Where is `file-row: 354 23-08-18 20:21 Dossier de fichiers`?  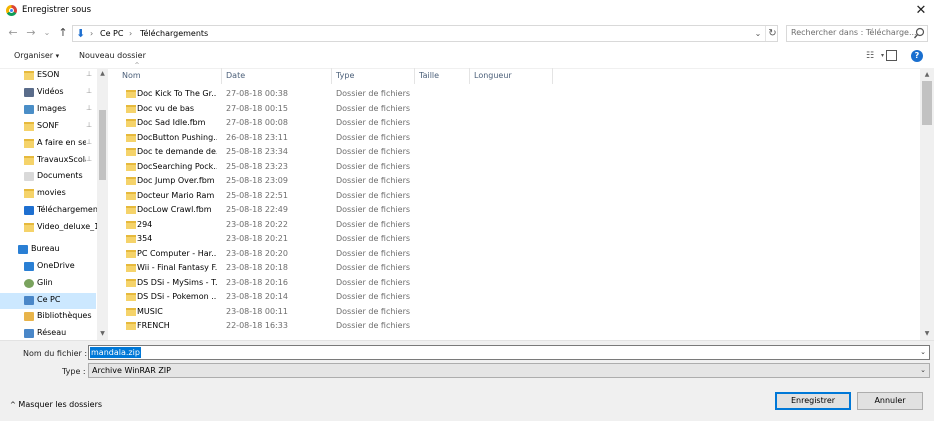 file-row: 354 23-08-18 20:21 Dossier de fichiers is located at coordinates (514, 239).